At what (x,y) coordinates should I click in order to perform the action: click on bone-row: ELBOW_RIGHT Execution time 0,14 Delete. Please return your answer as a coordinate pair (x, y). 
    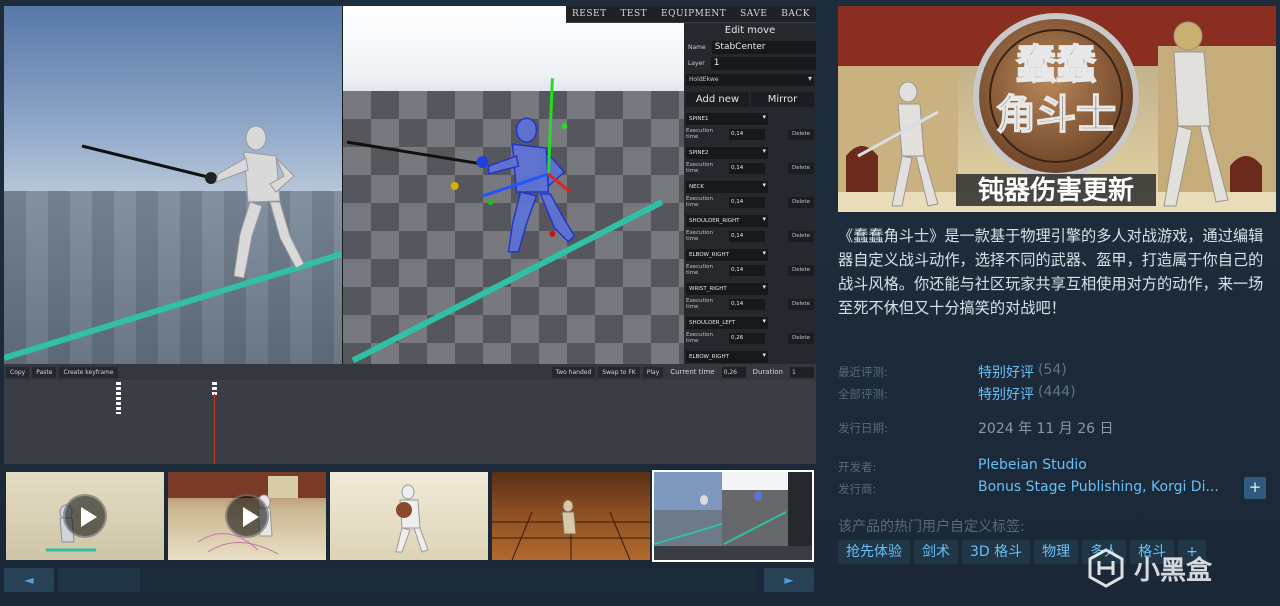
    Looking at the image, I should click on (750, 264).